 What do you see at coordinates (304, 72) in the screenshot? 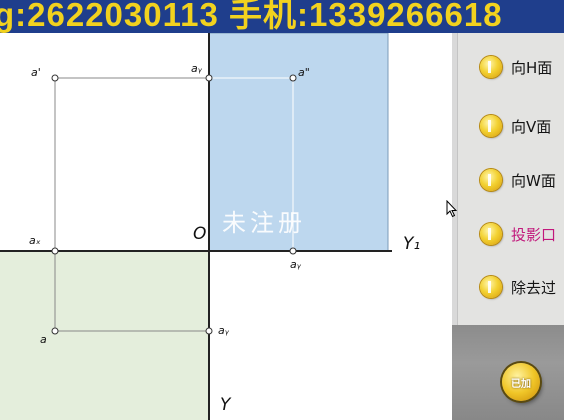
I see `label-a-double-prime: a"` at bounding box center [304, 72].